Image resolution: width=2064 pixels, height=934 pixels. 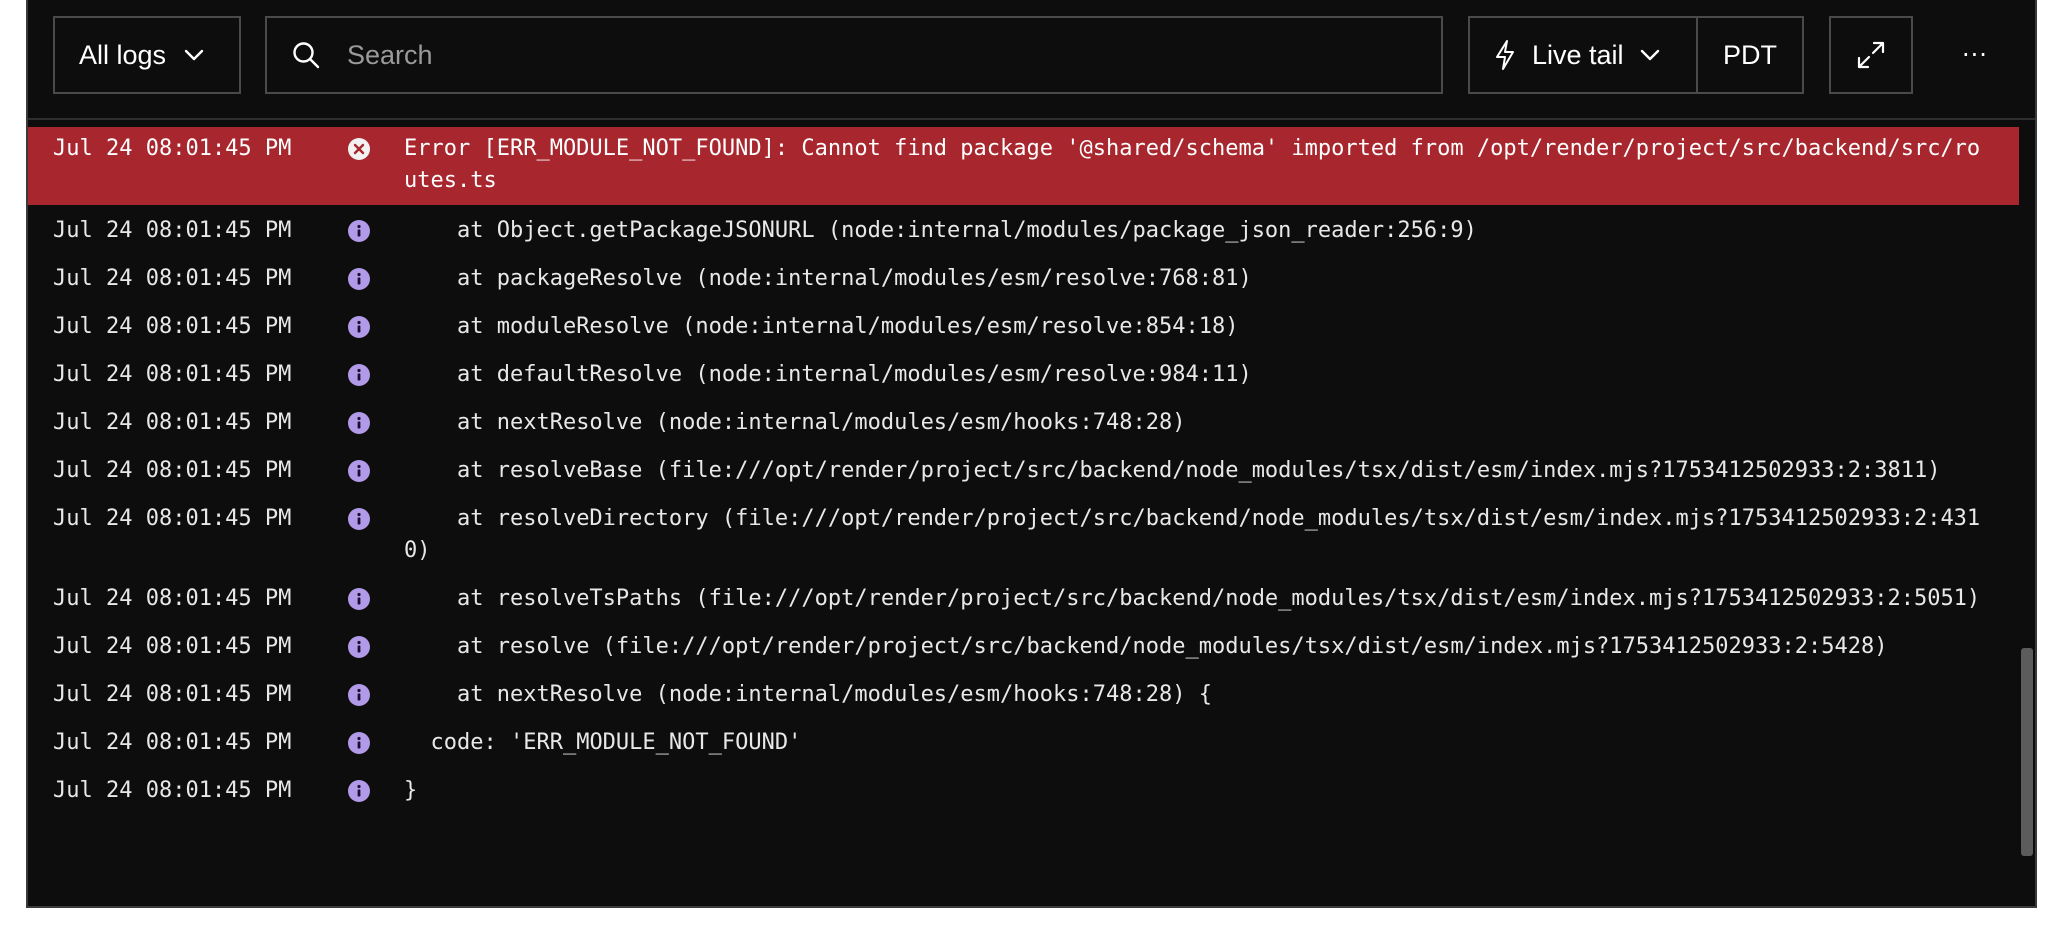 I want to click on log-message: }, so click(x=411, y=790).